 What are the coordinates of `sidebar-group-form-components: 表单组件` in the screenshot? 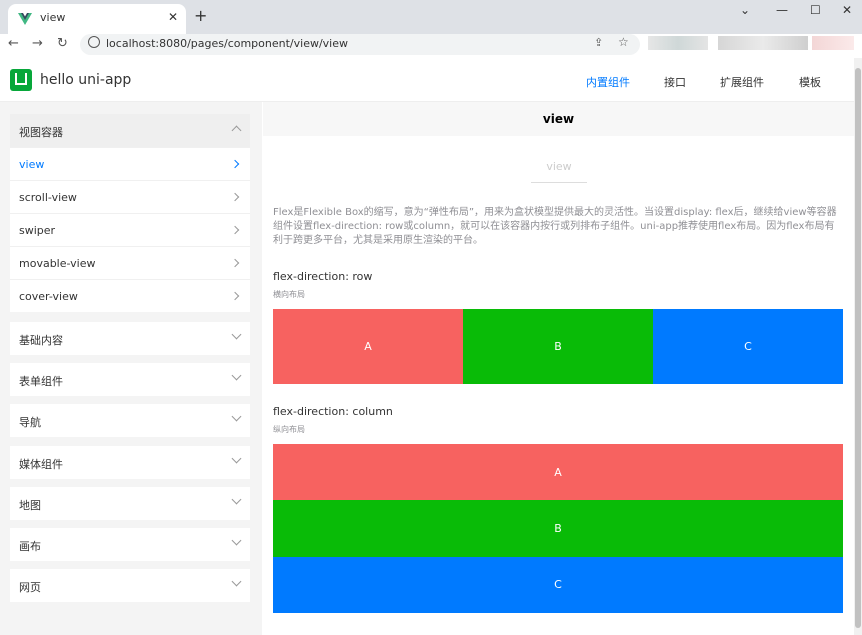 It's located at (130, 379).